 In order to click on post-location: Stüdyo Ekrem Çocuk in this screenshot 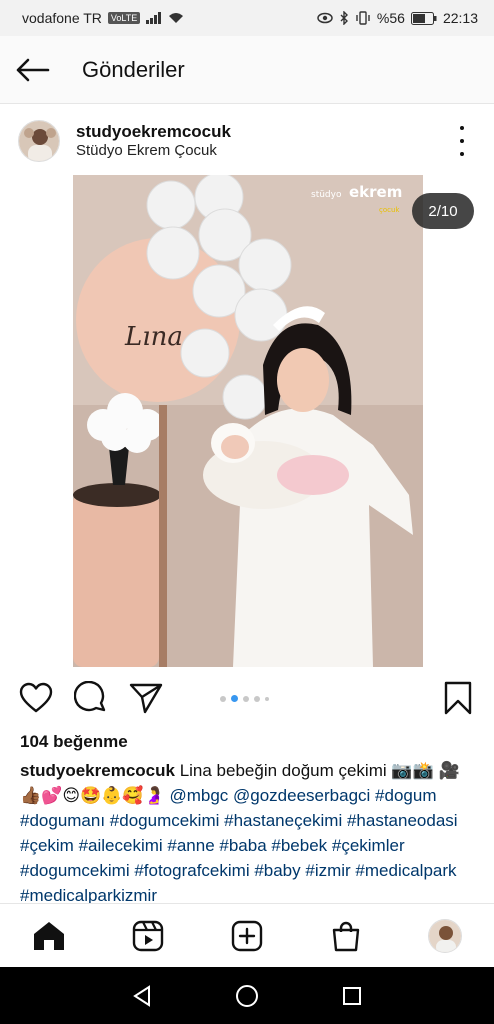, I will do `click(153, 151)`.